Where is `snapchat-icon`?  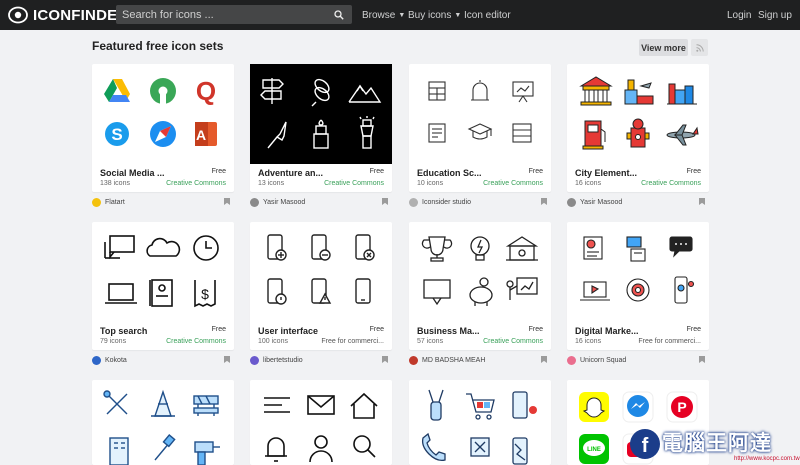
snapchat-icon is located at coordinates (594, 407).